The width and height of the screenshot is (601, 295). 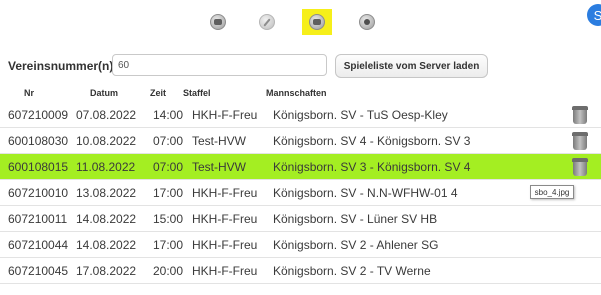 What do you see at coordinates (38, 219) in the screenshot?
I see `cell-nr: 607210011` at bounding box center [38, 219].